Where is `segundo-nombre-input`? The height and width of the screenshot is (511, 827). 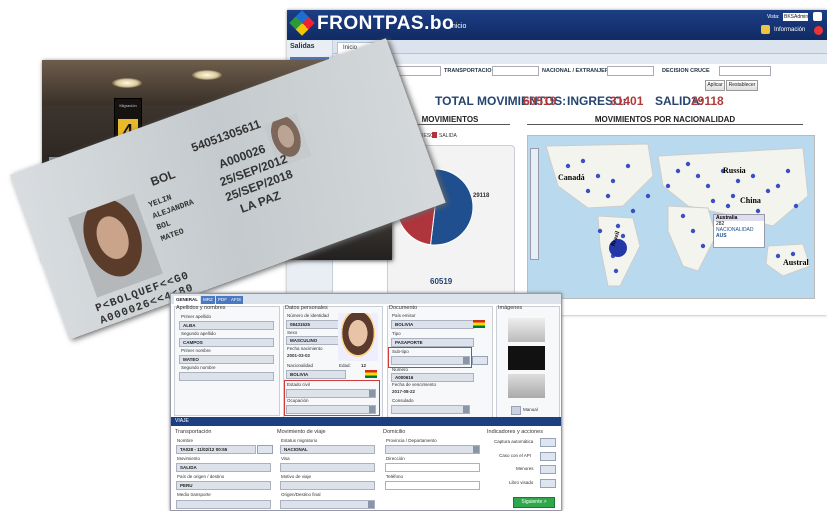
segundo-nombre-input is located at coordinates (226, 376).